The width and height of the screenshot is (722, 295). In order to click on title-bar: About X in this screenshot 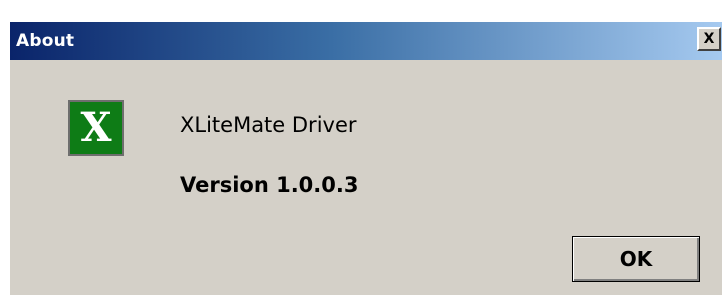, I will do `click(366, 41)`.